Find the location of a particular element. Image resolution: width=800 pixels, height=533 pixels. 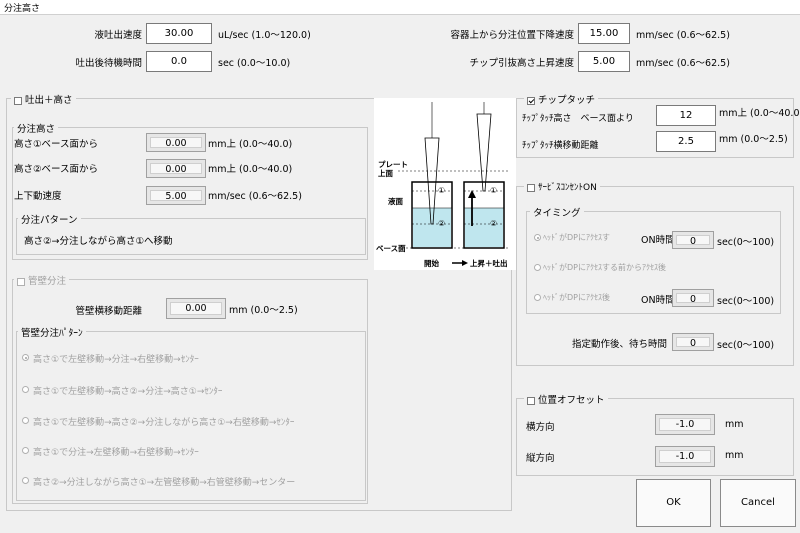

wall-pattern-option-2: 高さ①で左壁移動→高さ②→分注→高さ①→ｾﾝﾀｰ is located at coordinates (127, 390).